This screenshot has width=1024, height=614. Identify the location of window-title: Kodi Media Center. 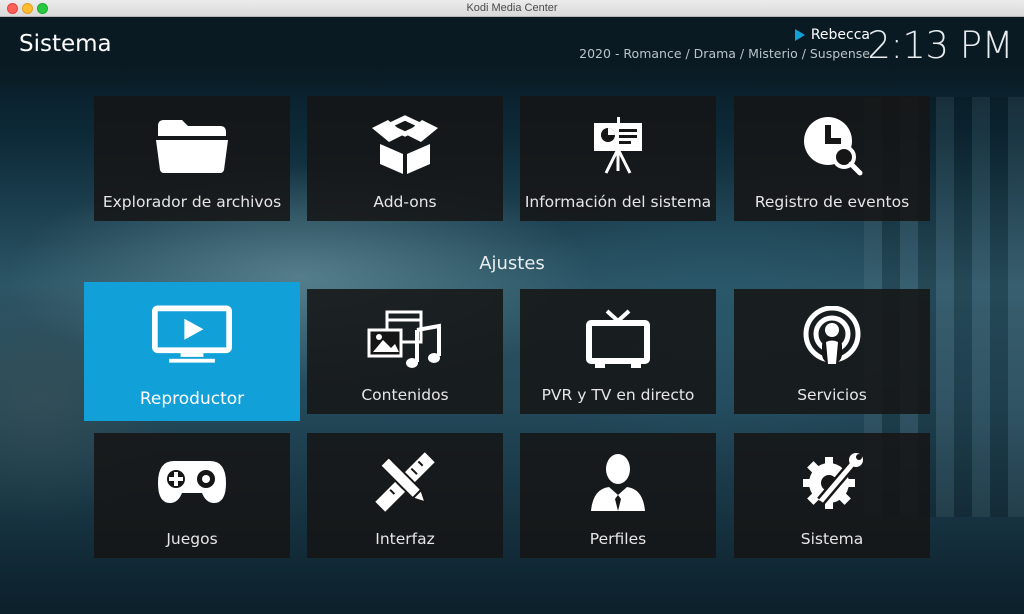
(512, 8).